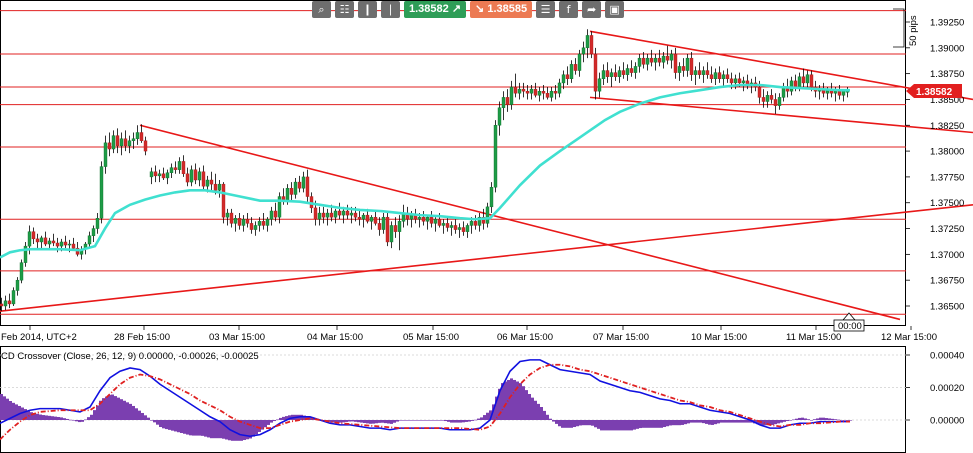 This screenshot has width=973, height=453. What do you see at coordinates (344, 9) in the screenshot?
I see `chart-settings-icon: ☷` at bounding box center [344, 9].